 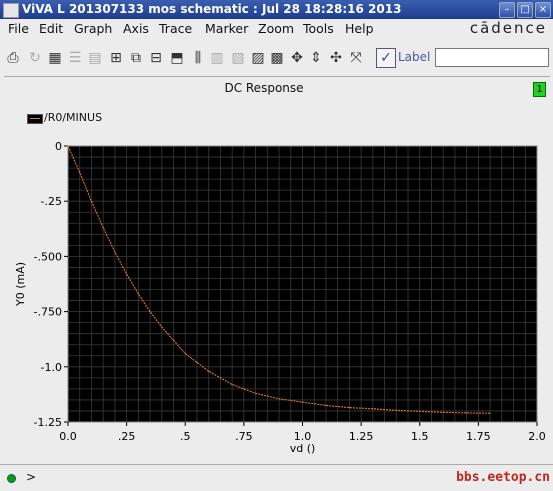 What do you see at coordinates (93, 28) in the screenshot?
I see `menu-graph: Graph` at bounding box center [93, 28].